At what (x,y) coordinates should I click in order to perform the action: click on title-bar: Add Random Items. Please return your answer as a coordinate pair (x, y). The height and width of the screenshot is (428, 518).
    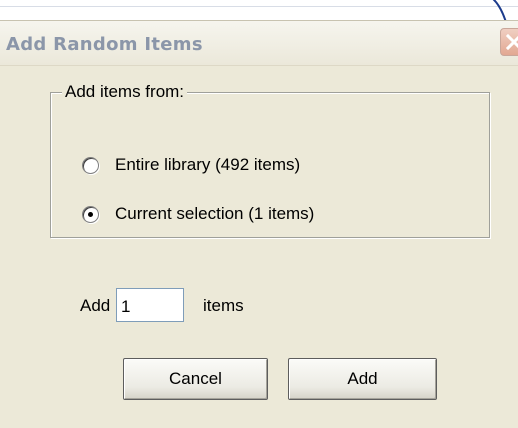
    Looking at the image, I should click on (259, 43).